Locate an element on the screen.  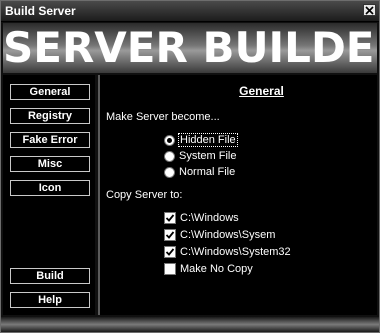
radio-hidden-file: Hidden File is located at coordinates (201, 140).